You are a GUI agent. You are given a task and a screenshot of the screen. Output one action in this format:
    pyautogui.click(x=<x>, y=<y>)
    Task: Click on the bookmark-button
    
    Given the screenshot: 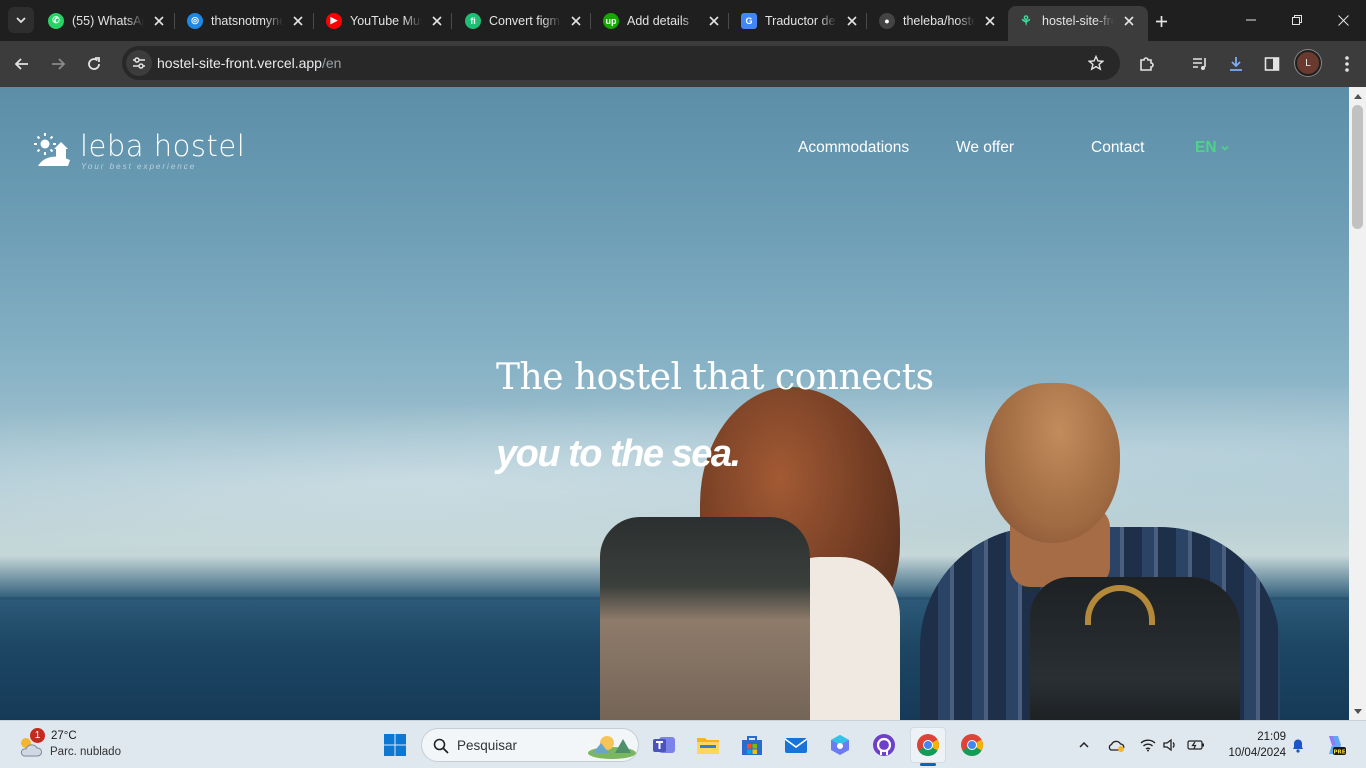 What is the action you would take?
    pyautogui.click(x=1096, y=63)
    